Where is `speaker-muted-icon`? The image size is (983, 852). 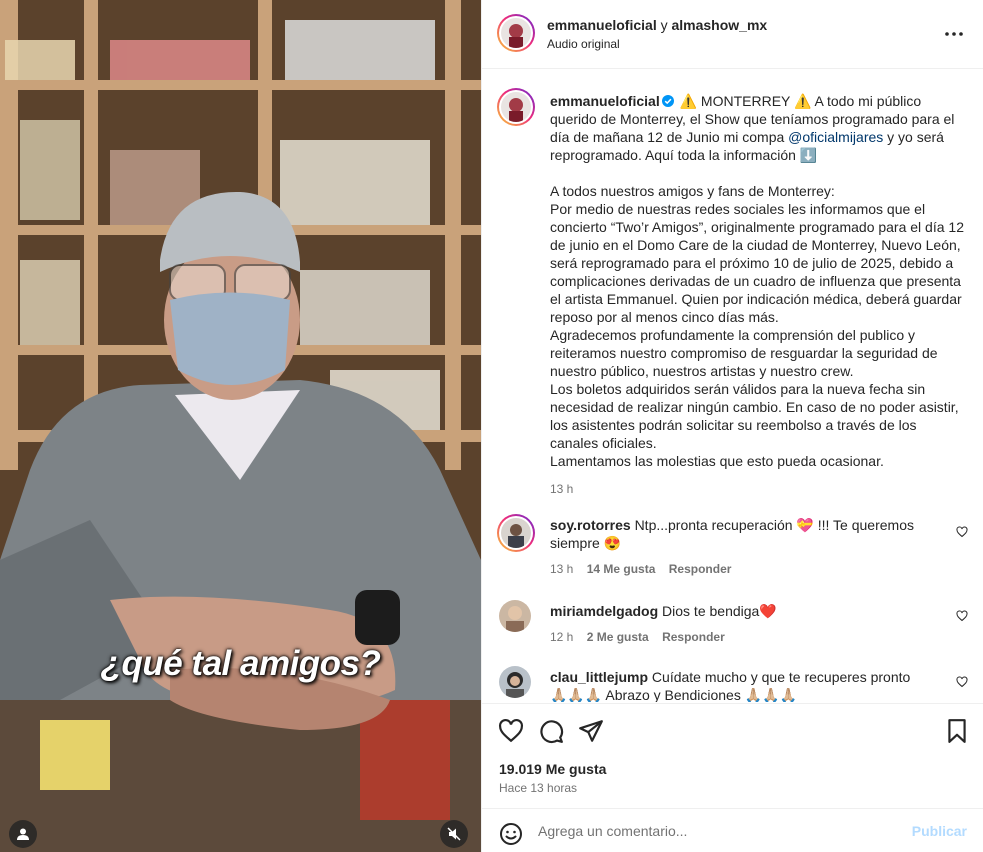 speaker-muted-icon is located at coordinates (454, 834).